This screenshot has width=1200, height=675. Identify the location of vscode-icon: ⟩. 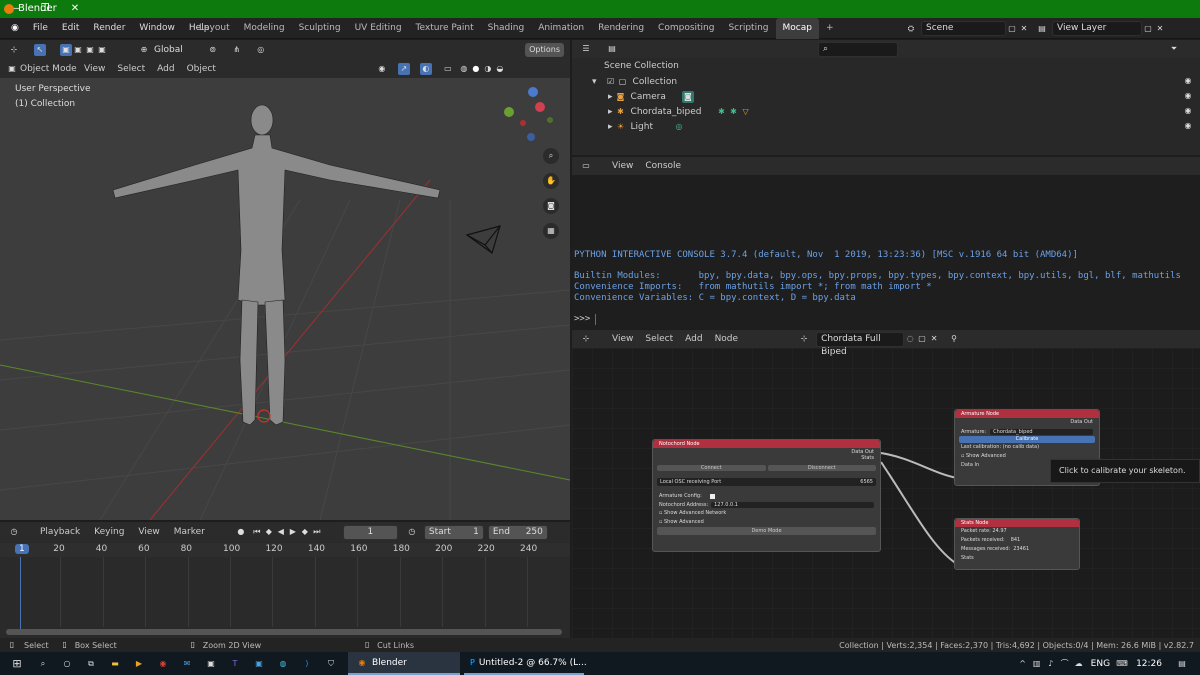
(307, 664).